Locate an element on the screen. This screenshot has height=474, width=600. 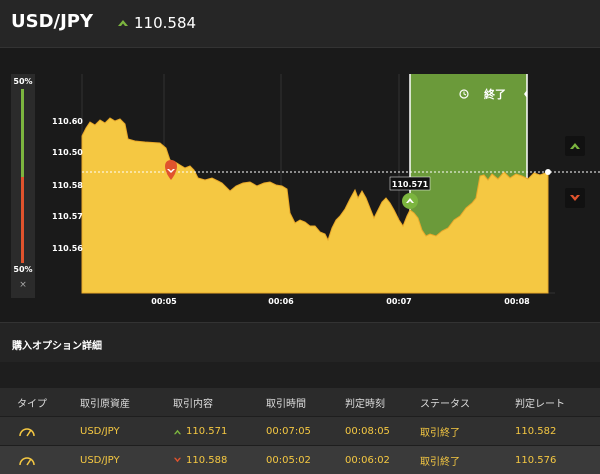
y-tick-label: 110.57 is located at coordinates (67, 216).